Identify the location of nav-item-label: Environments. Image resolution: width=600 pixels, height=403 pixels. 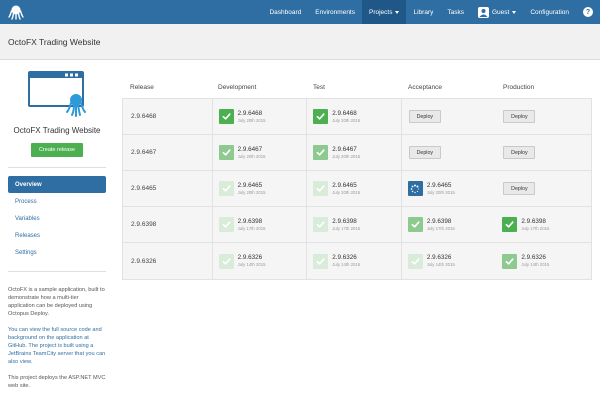
(335, 12).